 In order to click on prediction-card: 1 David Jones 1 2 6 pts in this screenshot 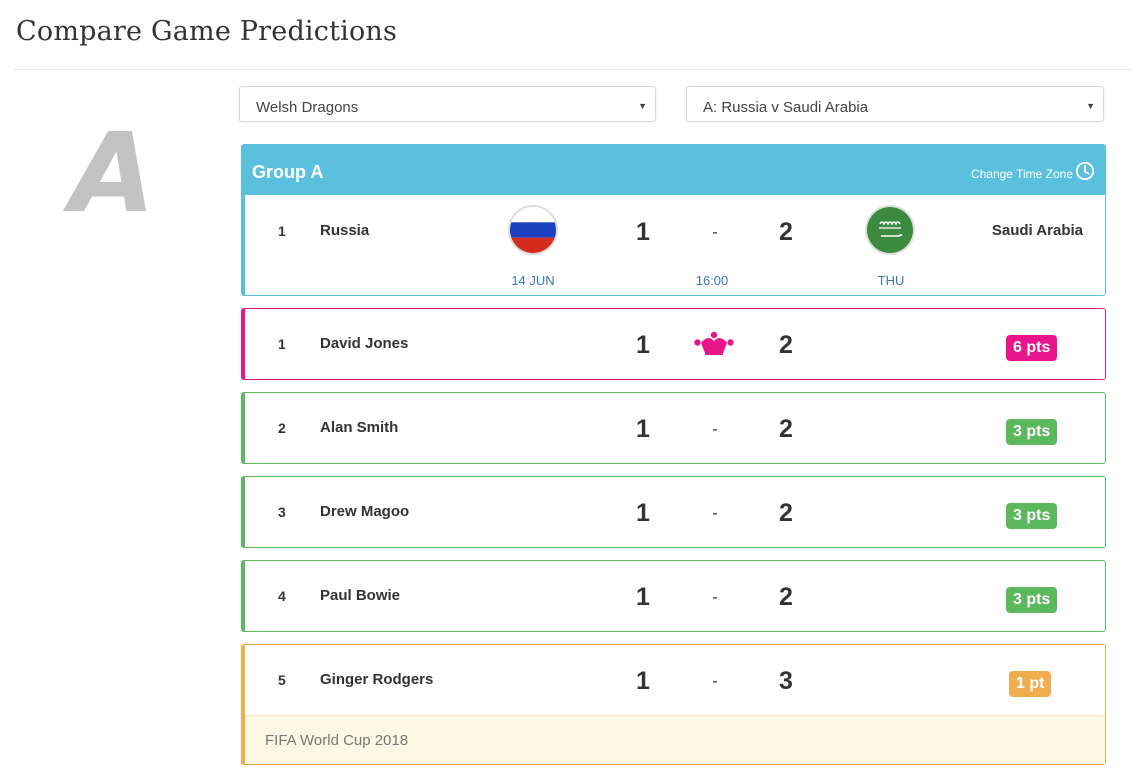, I will do `click(673, 344)`.